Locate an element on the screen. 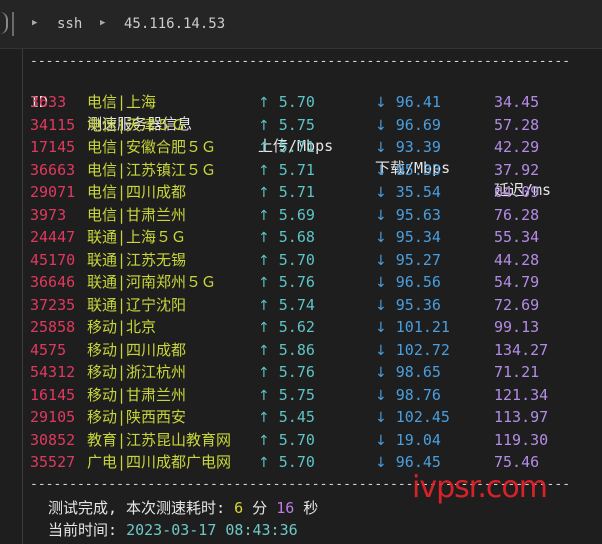 This screenshot has width=602, height=544. row-download: ↓ 35.54 is located at coordinates (408, 192).